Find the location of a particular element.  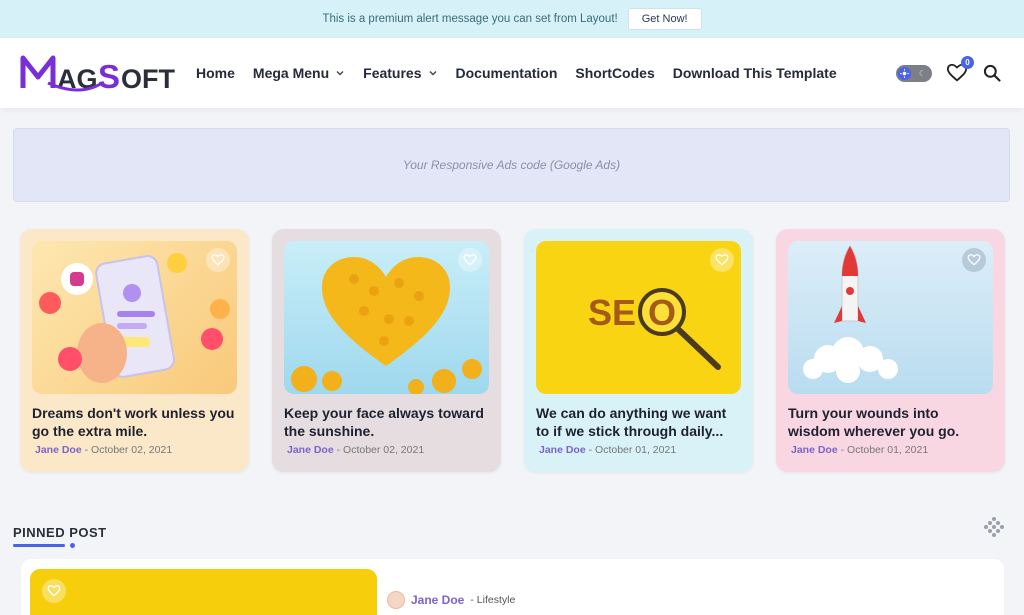

post-category: - Lifestyle is located at coordinates (492, 600).